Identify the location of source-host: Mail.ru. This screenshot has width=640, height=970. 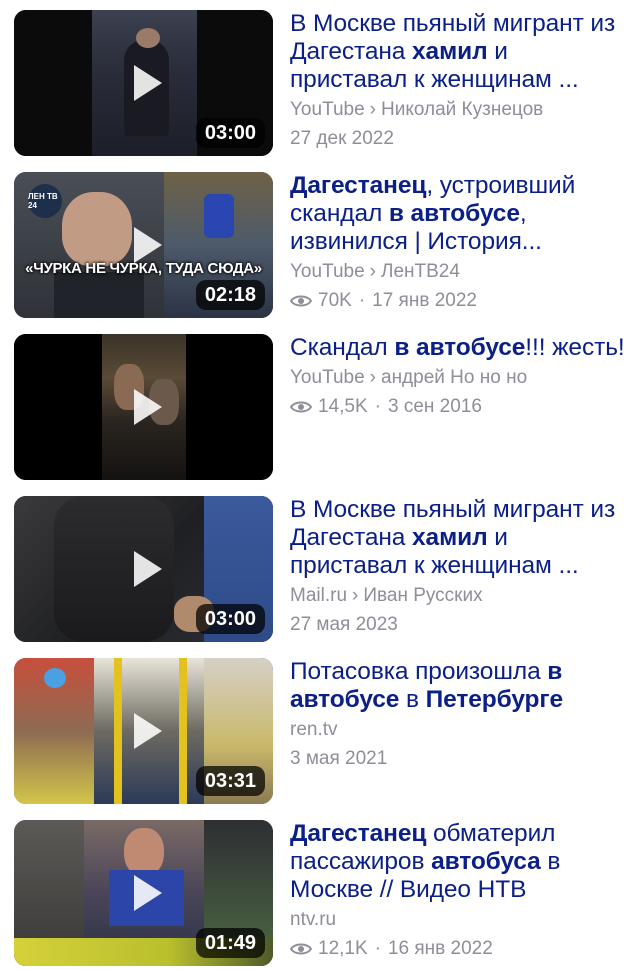
(319, 595).